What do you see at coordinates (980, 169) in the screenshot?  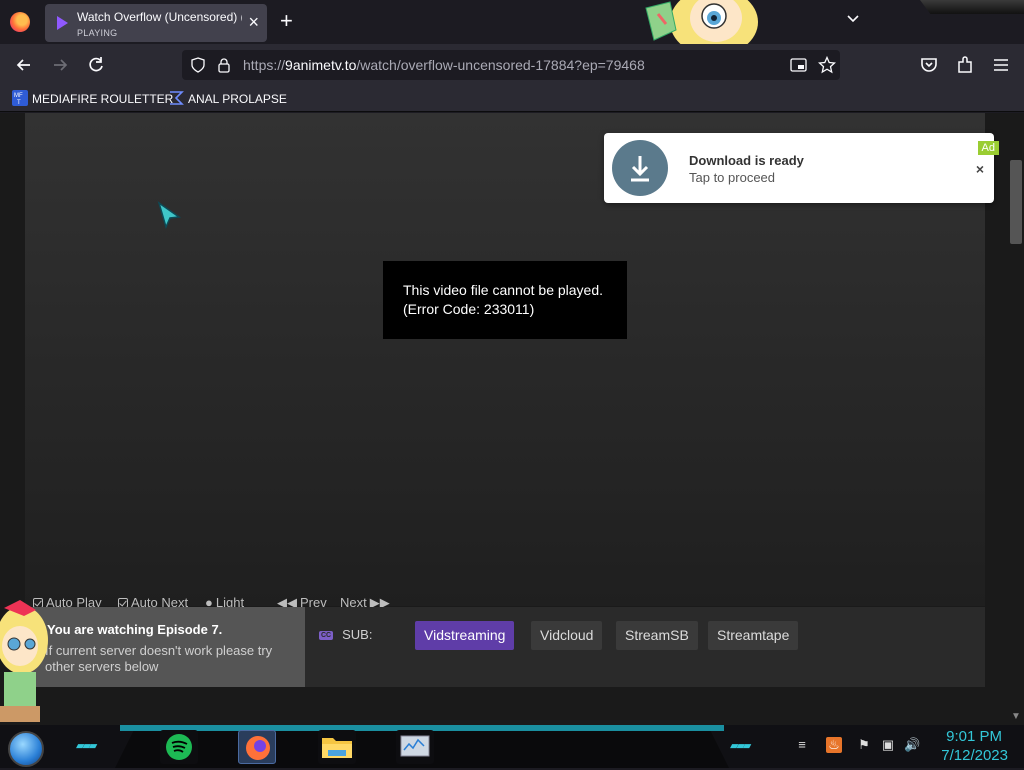 I see `close-icon: ×` at bounding box center [980, 169].